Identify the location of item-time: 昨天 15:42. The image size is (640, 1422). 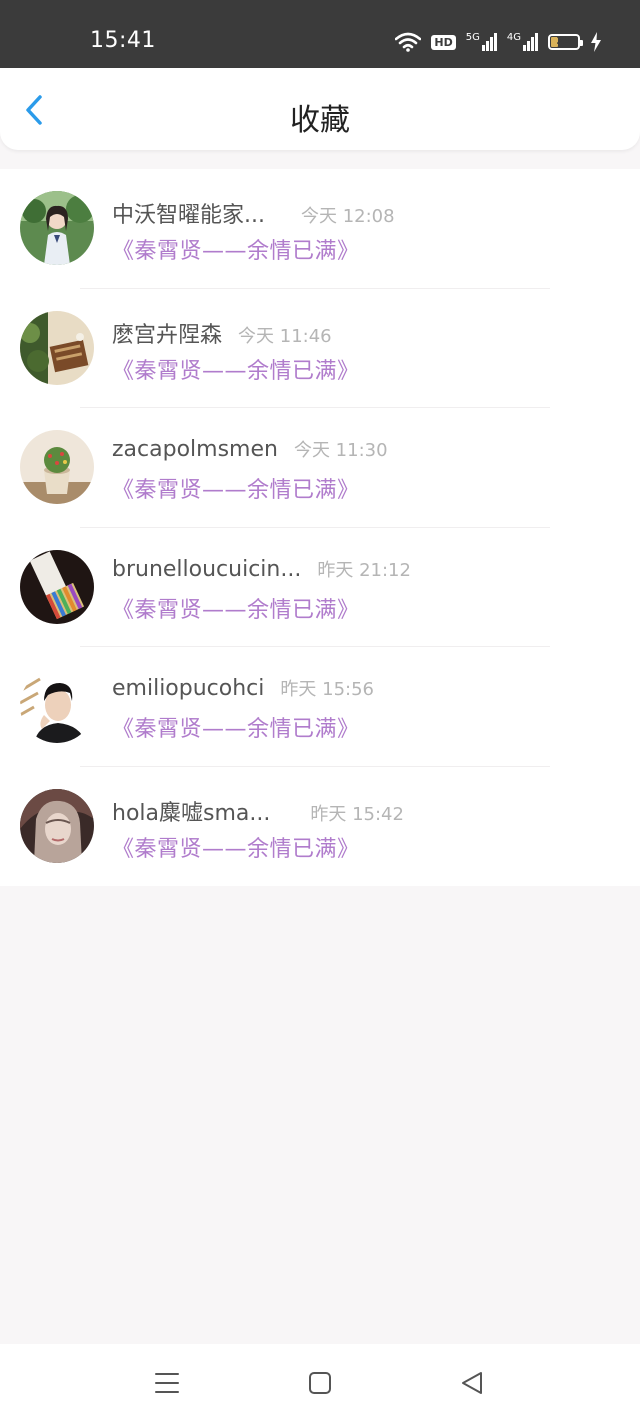
(357, 814).